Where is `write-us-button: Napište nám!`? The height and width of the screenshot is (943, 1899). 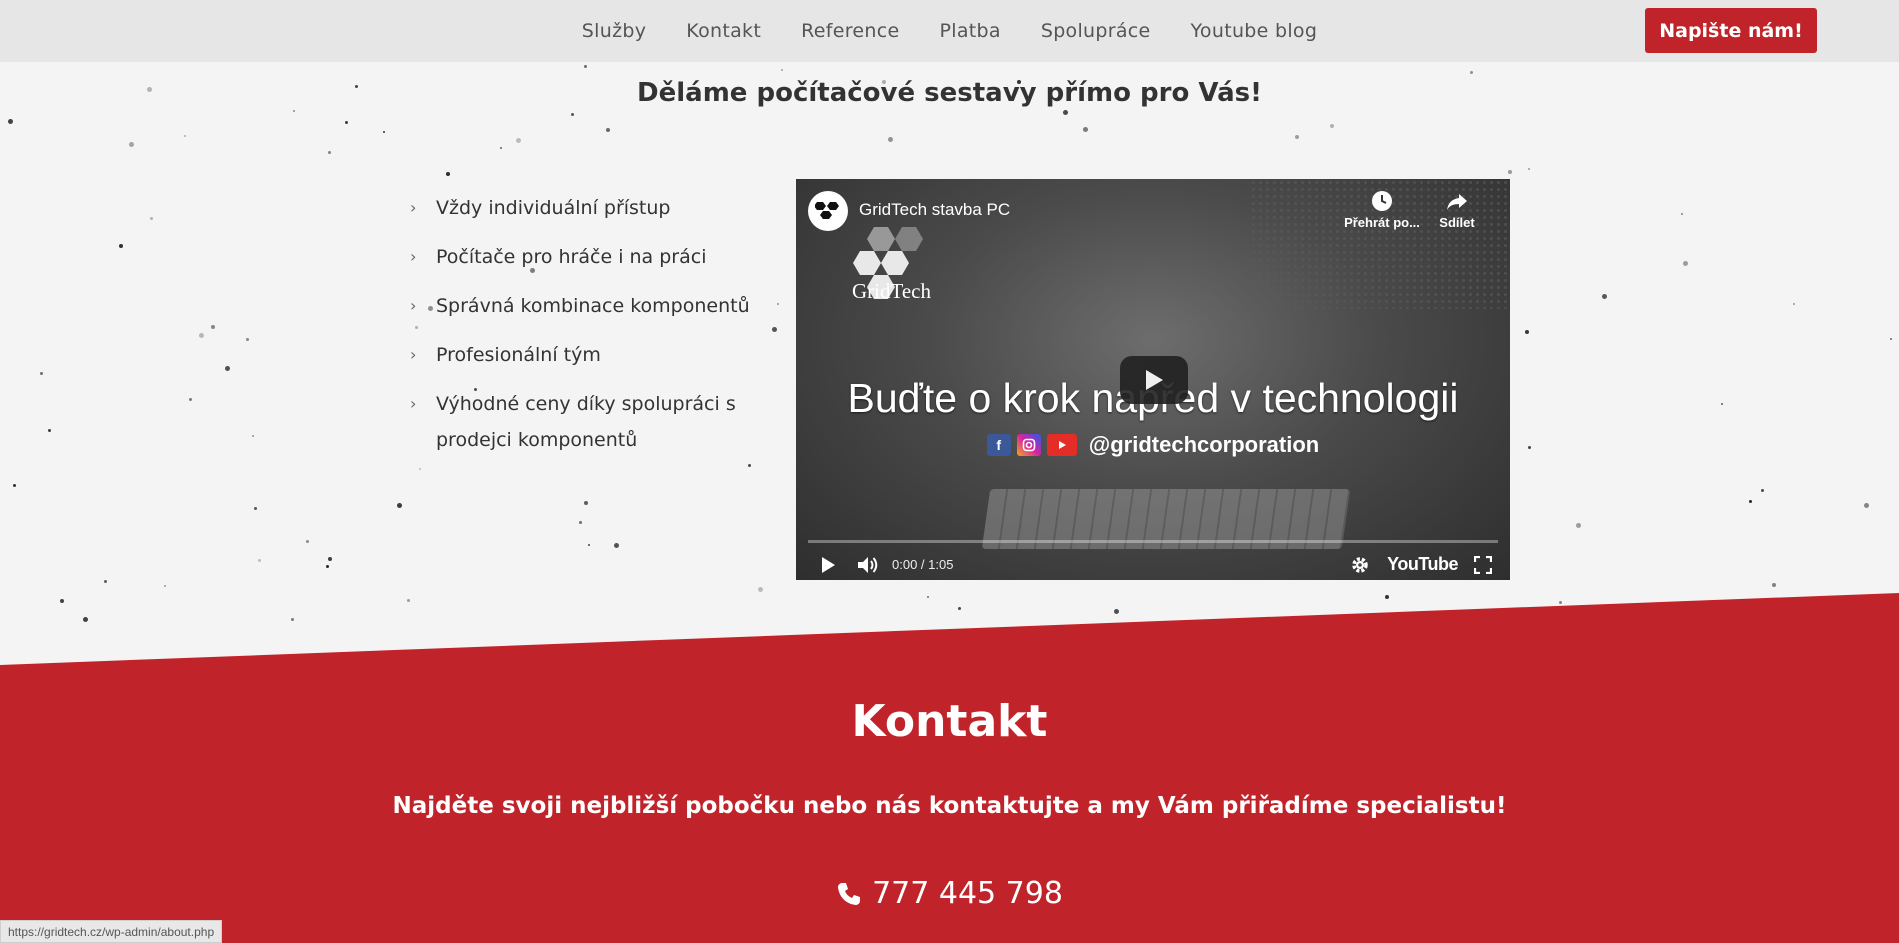
write-us-button: Napište nám! is located at coordinates (1731, 30).